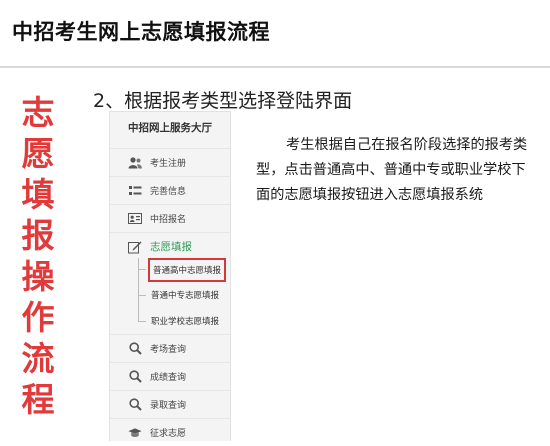 This screenshot has width=550, height=446. I want to click on edit-icon, so click(135, 247).